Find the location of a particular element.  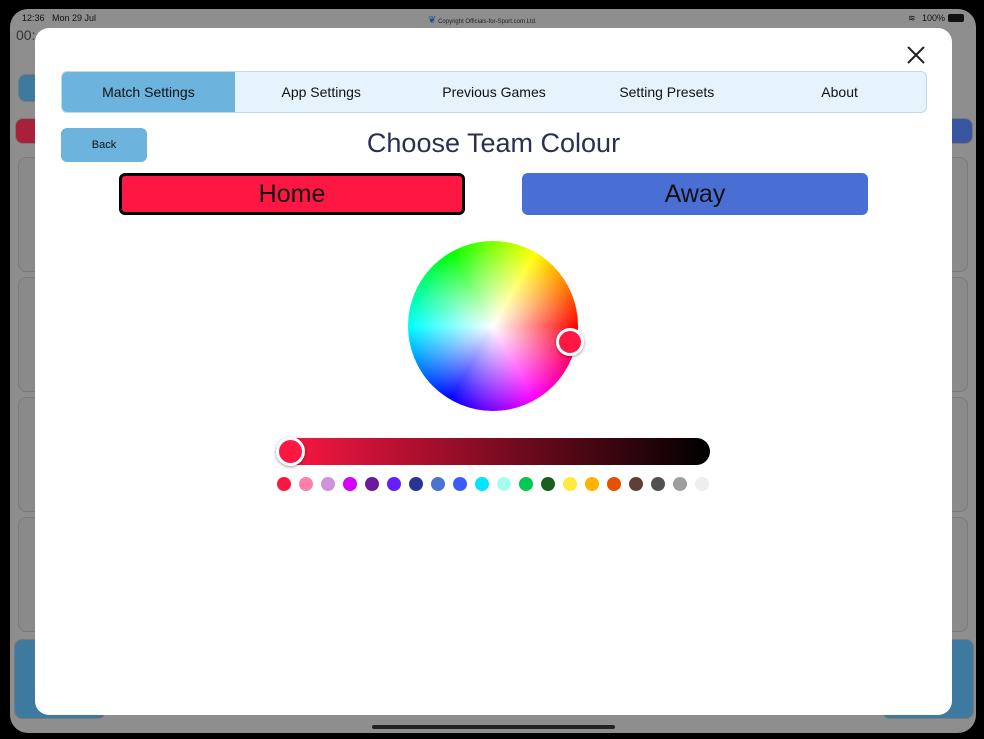

color-wheel-handle is located at coordinates (570, 342).